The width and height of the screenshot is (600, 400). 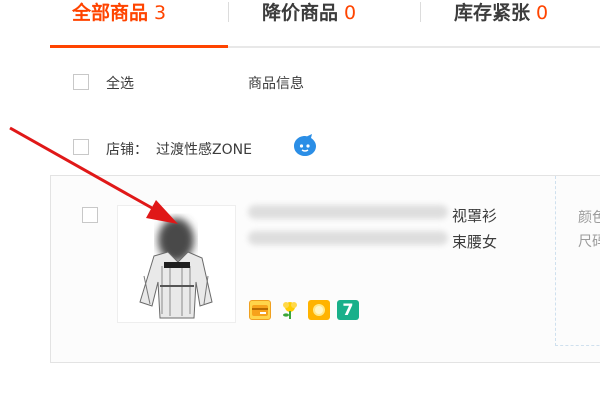 What do you see at coordinates (127, 150) in the screenshot?
I see `shop-prefix-label: 店铺：` at bounding box center [127, 150].